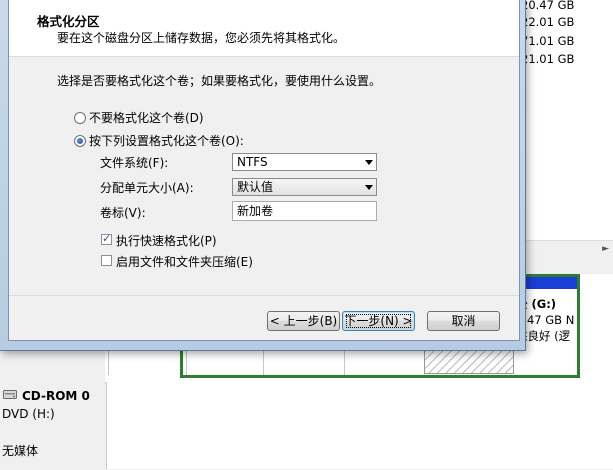 The width and height of the screenshot is (613, 470). I want to click on cdrom-drive-icon, so click(10, 394).